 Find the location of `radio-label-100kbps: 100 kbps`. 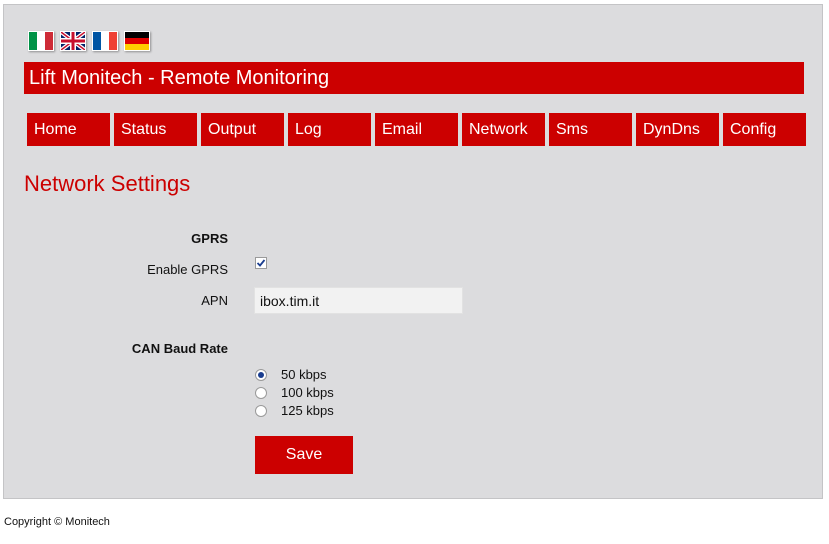

radio-label-100kbps: 100 kbps is located at coordinates (307, 392).